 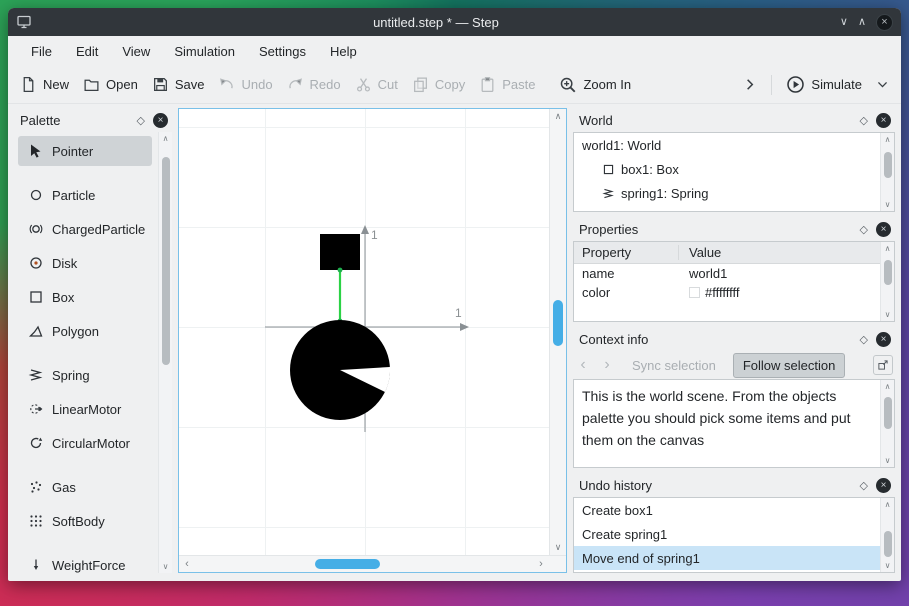 What do you see at coordinates (727, 558) in the screenshot?
I see `undo-item-move-end-of-spring1: Move end of spring1` at bounding box center [727, 558].